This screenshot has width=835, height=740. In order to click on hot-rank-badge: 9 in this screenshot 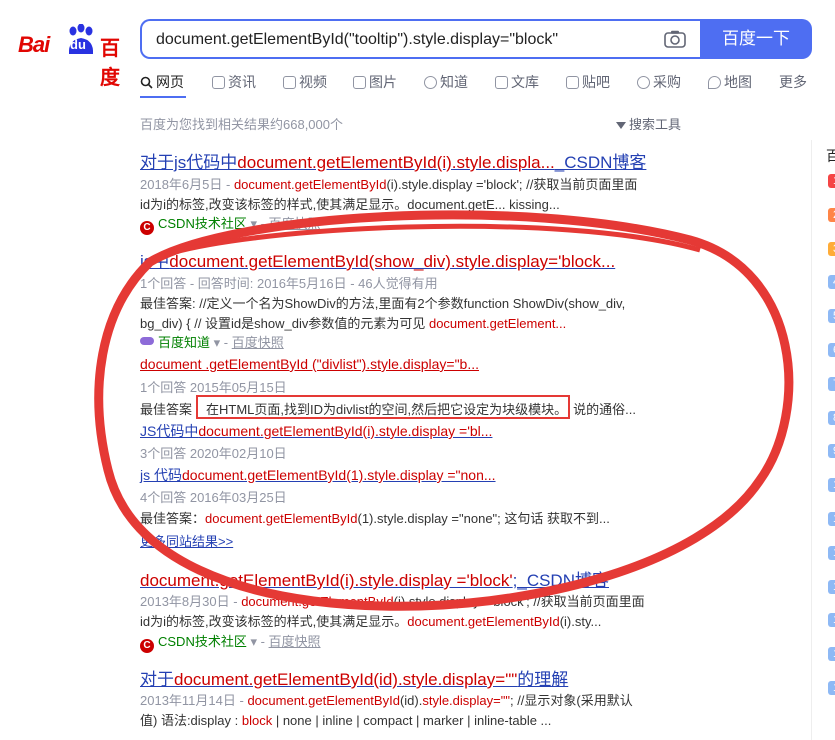, I will do `click(831, 451)`.